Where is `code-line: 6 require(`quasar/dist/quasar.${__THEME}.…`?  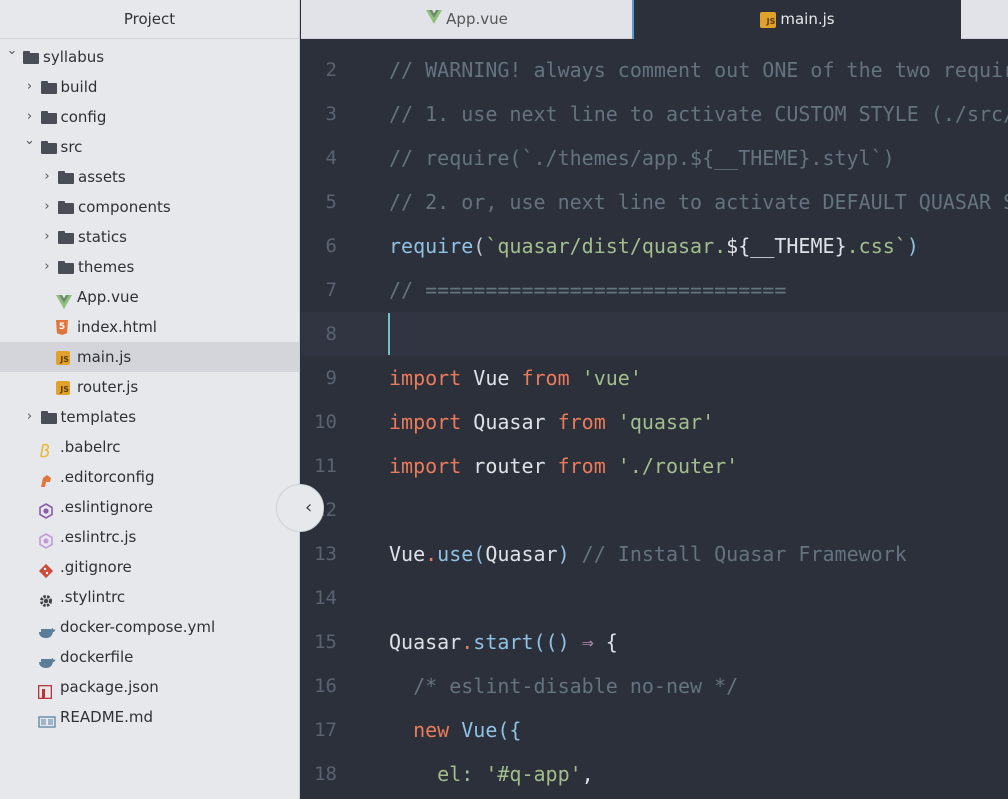
code-line: 6 require(`quasar/dist/quasar.${__THEME}.… is located at coordinates (654, 246).